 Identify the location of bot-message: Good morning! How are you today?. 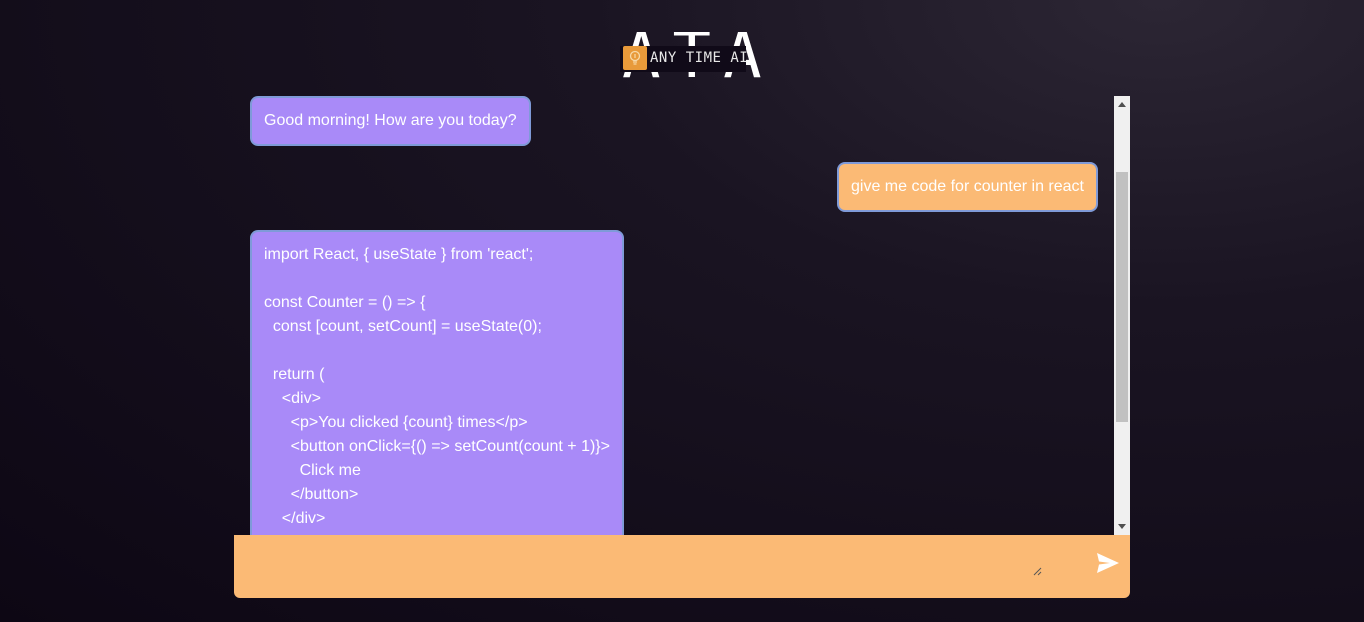
(390, 121).